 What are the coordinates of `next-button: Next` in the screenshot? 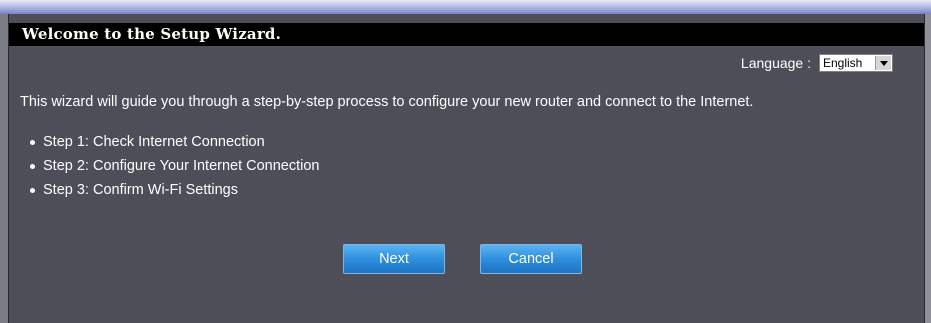 It's located at (394, 259).